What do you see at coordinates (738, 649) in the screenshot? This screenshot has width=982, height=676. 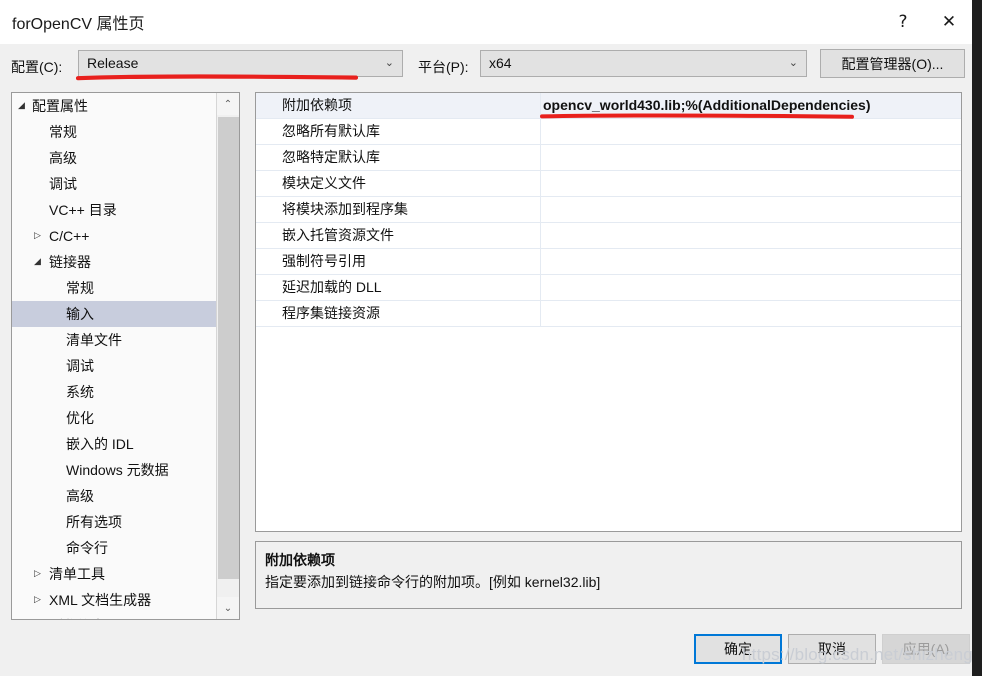 I see `ok-button: 确定` at bounding box center [738, 649].